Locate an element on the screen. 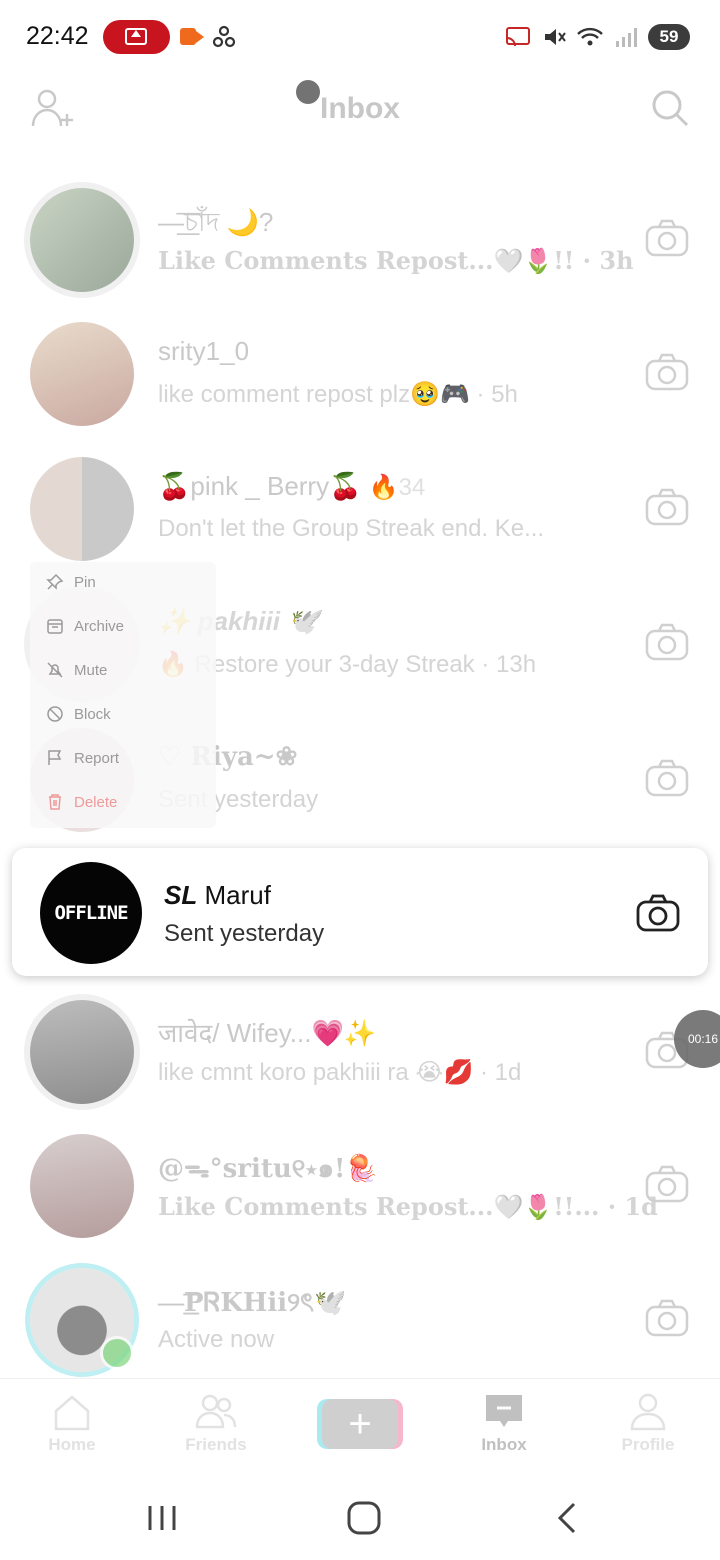  nav-profile: Profile is located at coordinates (648, 1424).